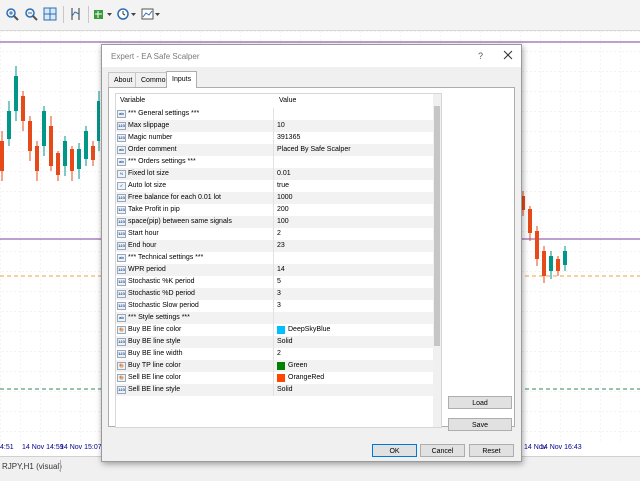 This screenshot has width=640, height=481. I want to click on value-cell: 200, so click(354, 210).